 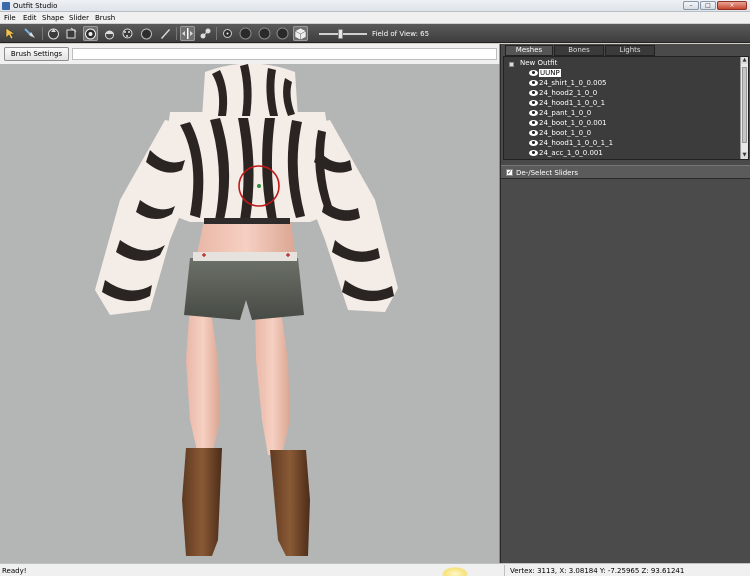 What do you see at coordinates (630, 50) in the screenshot?
I see `tab-lights: Lights` at bounding box center [630, 50].